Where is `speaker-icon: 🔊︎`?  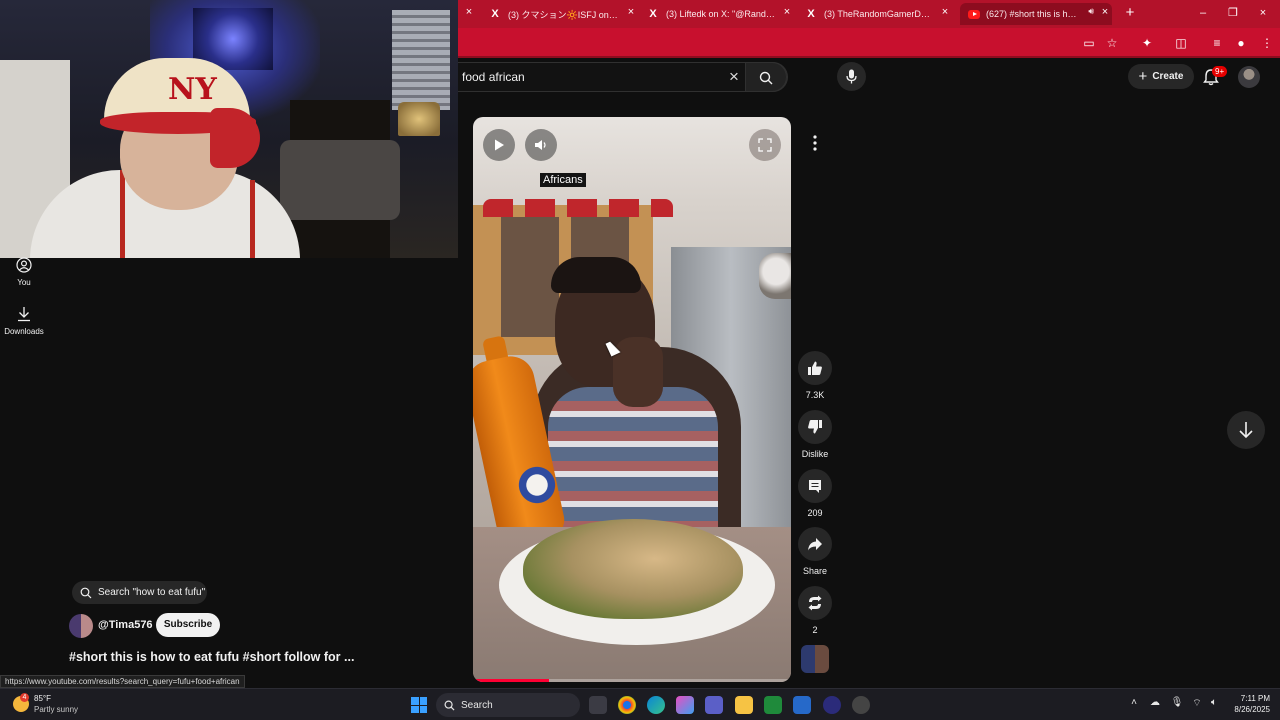
speaker-icon: 🔊︎ is located at coordinates (1091, 11).